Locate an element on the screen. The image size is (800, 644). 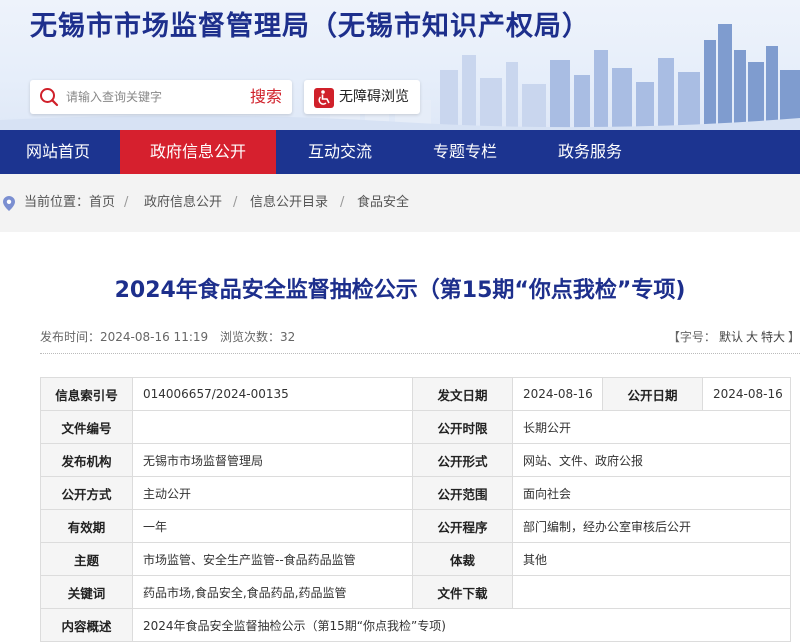
font-size-prefix: 【字号： is located at coordinates (691, 337).